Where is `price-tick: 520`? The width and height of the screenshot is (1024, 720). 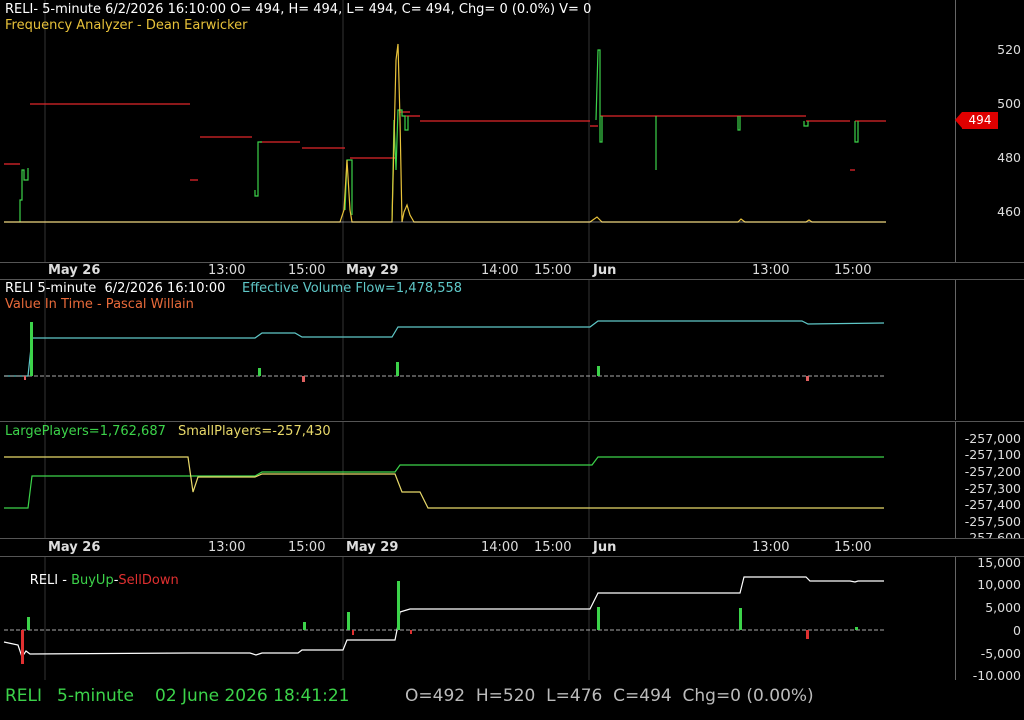 price-tick: 520 is located at coordinates (1009, 49).